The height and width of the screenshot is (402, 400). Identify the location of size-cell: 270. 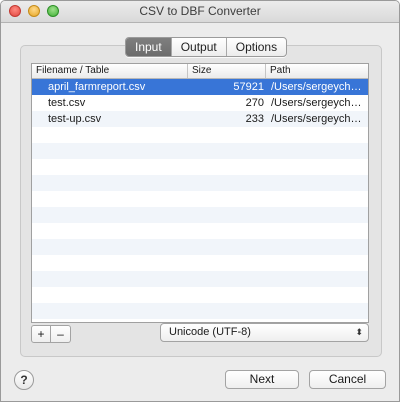
(254, 103).